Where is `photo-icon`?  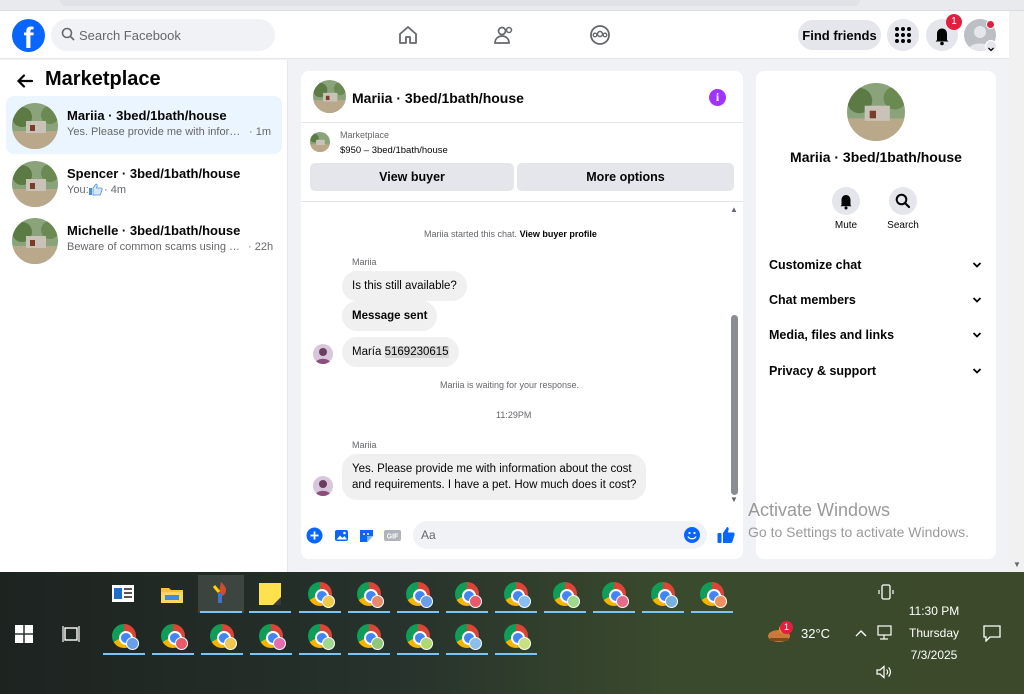 photo-icon is located at coordinates (341, 535).